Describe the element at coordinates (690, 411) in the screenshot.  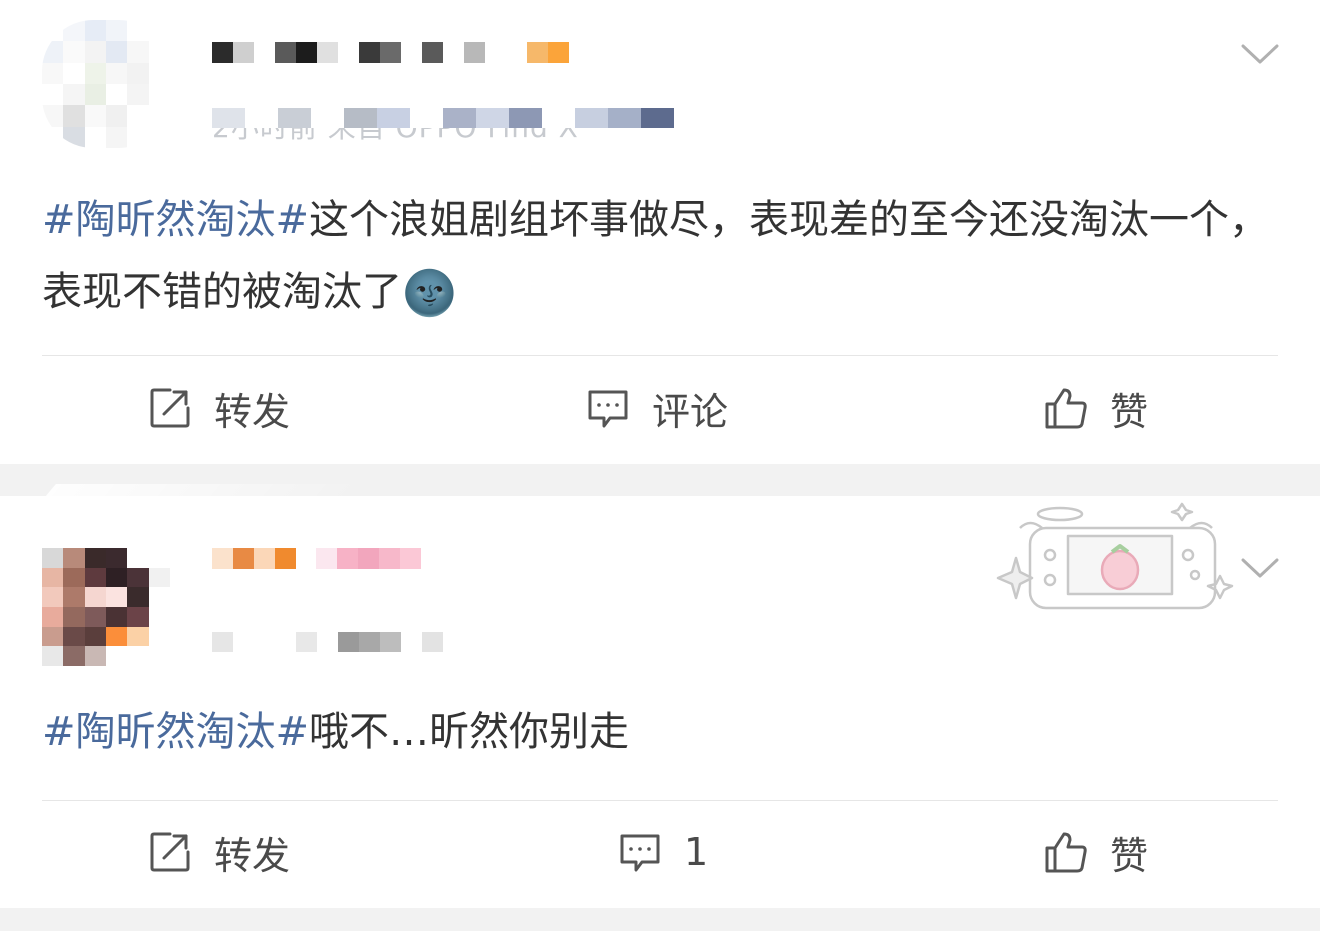
I see `comment-label: 评论` at that location.